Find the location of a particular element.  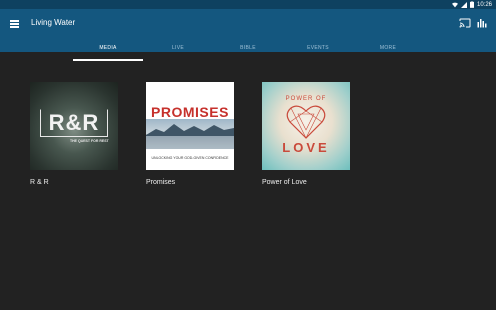

app-title: Living Water is located at coordinates (53, 22).